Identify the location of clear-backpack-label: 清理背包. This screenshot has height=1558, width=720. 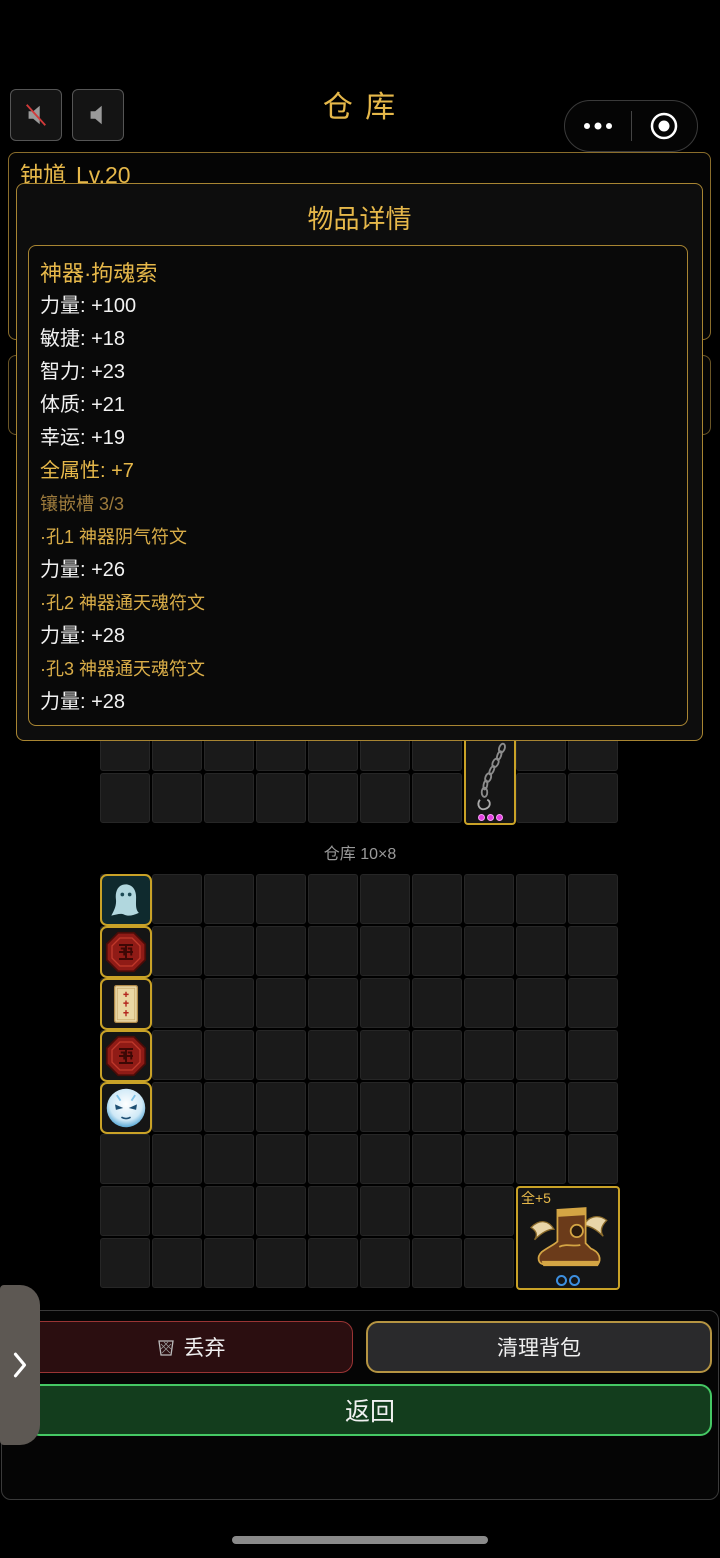
(539, 1348).